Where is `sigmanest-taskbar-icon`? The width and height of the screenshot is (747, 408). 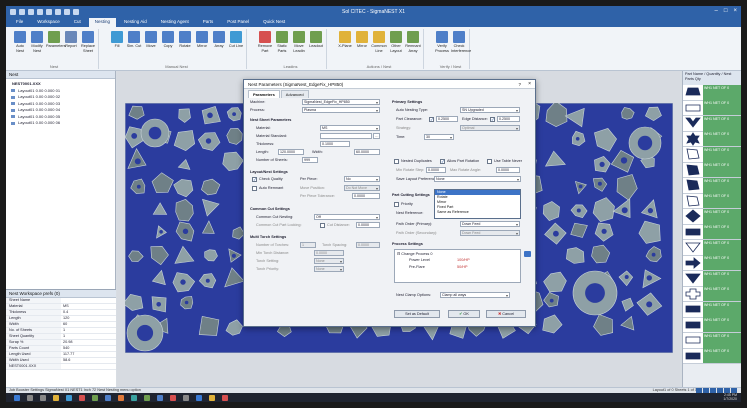 sigmanest-taskbar-icon is located at coordinates (225, 397).